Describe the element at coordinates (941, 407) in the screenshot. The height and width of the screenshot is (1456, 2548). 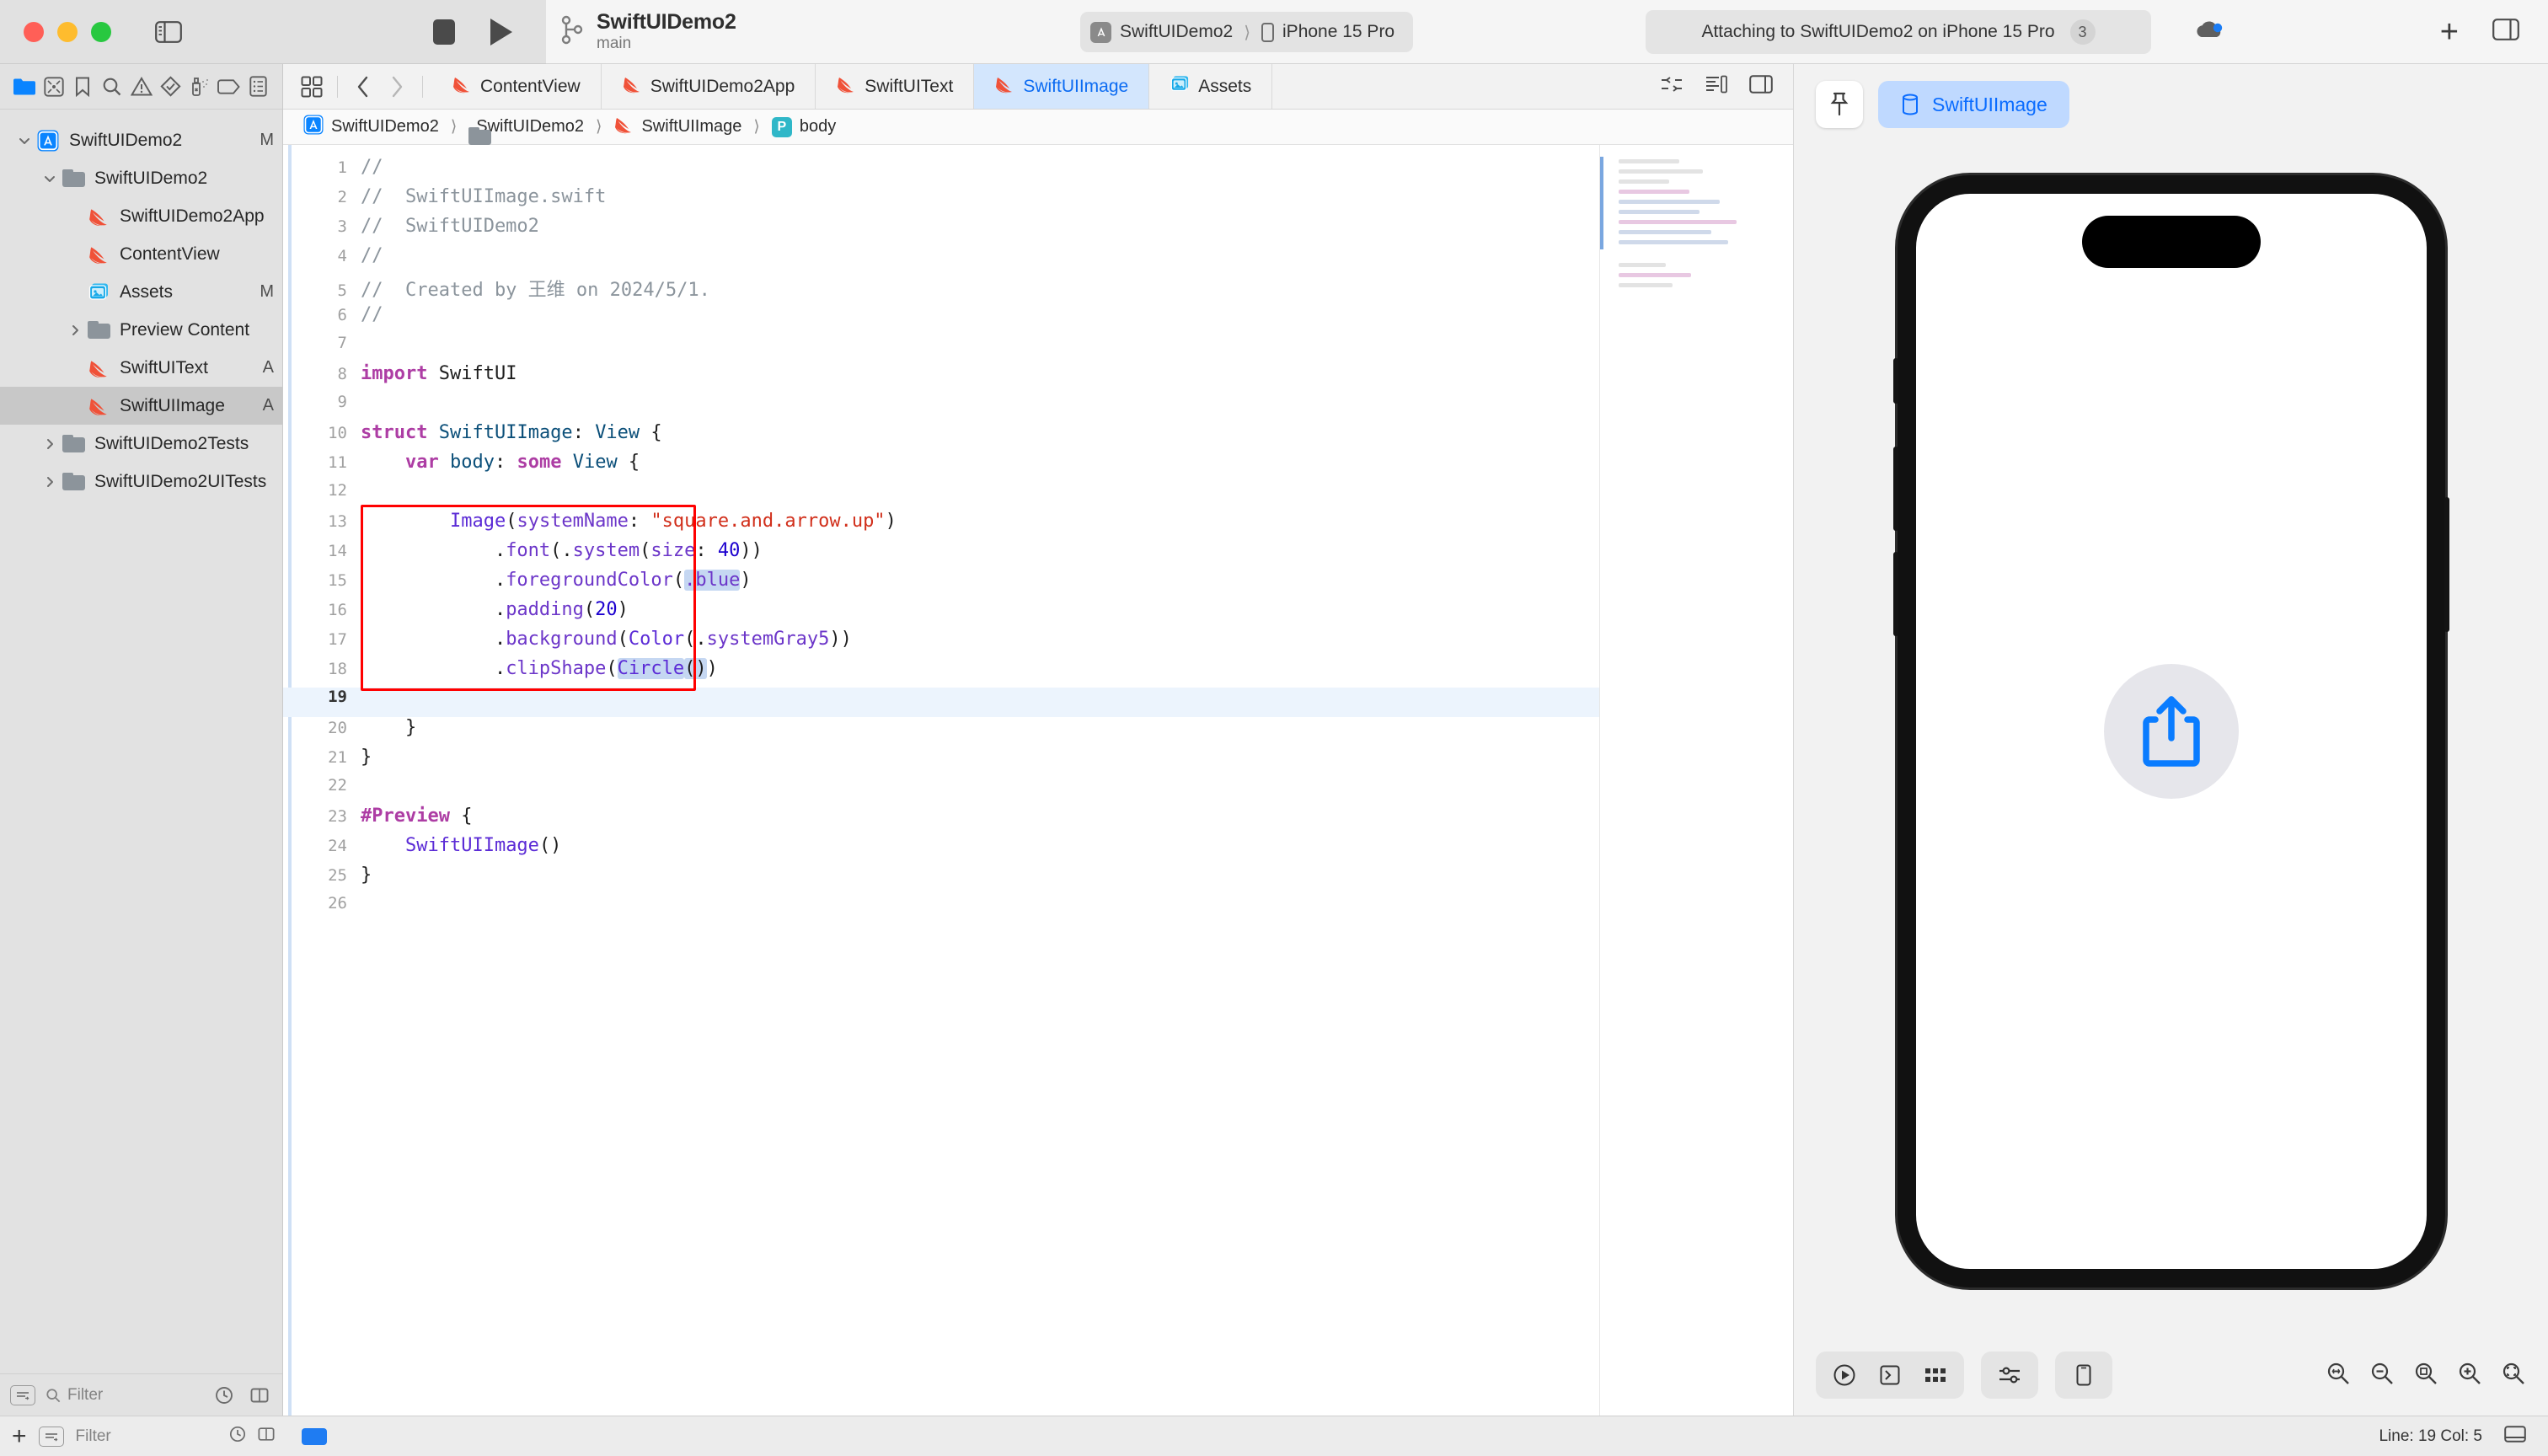
I see `code-line: 9` at that location.